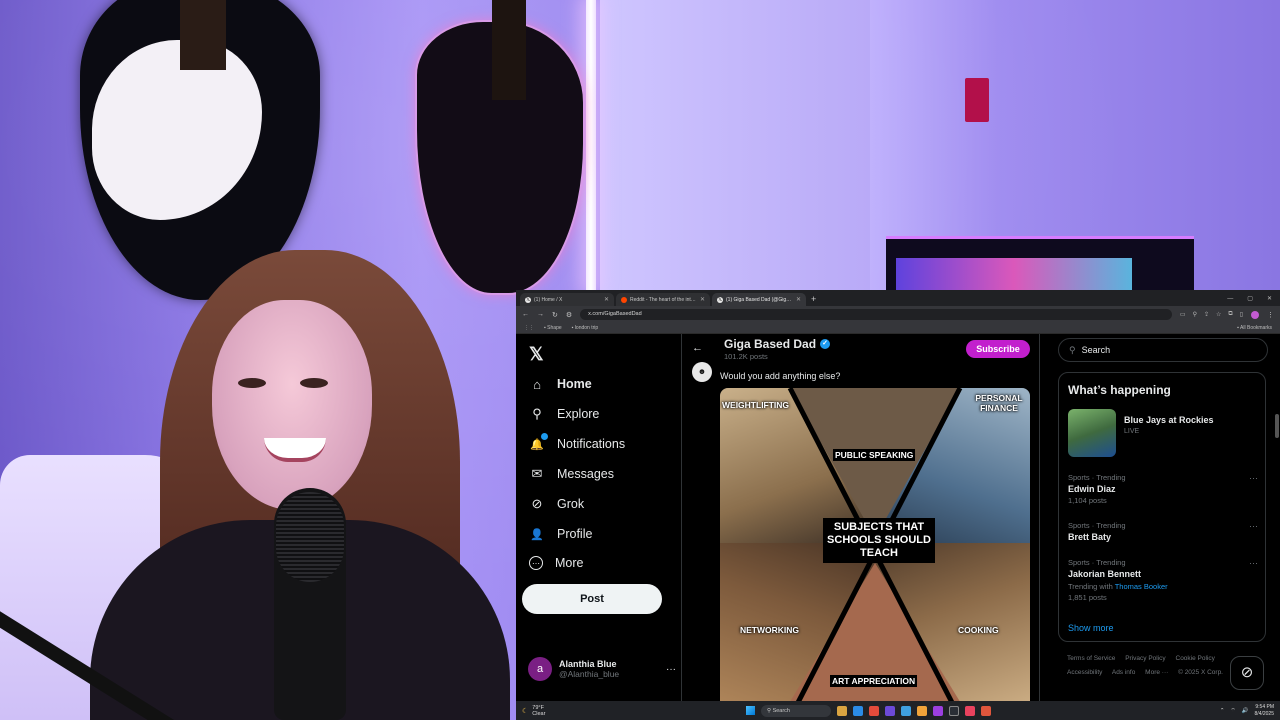 Image resolution: width=1280 pixels, height=720 pixels. I want to click on zoom-icon: ⚲, so click(1195, 314).